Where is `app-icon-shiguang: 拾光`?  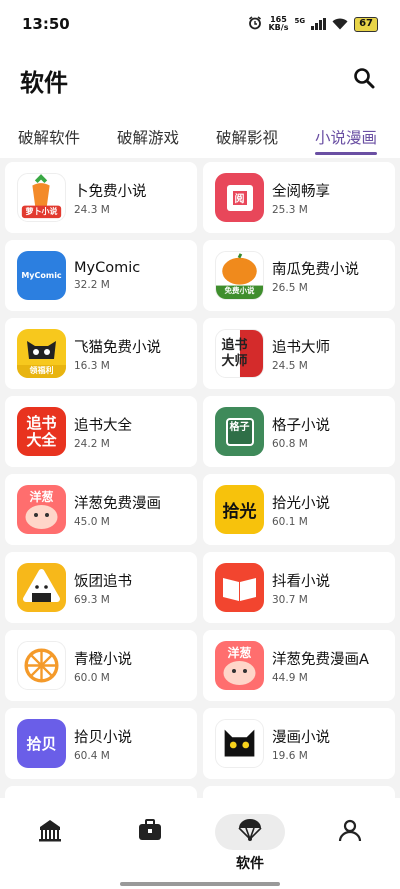
app-icon-shiguang: 拾光 is located at coordinates (239, 509).